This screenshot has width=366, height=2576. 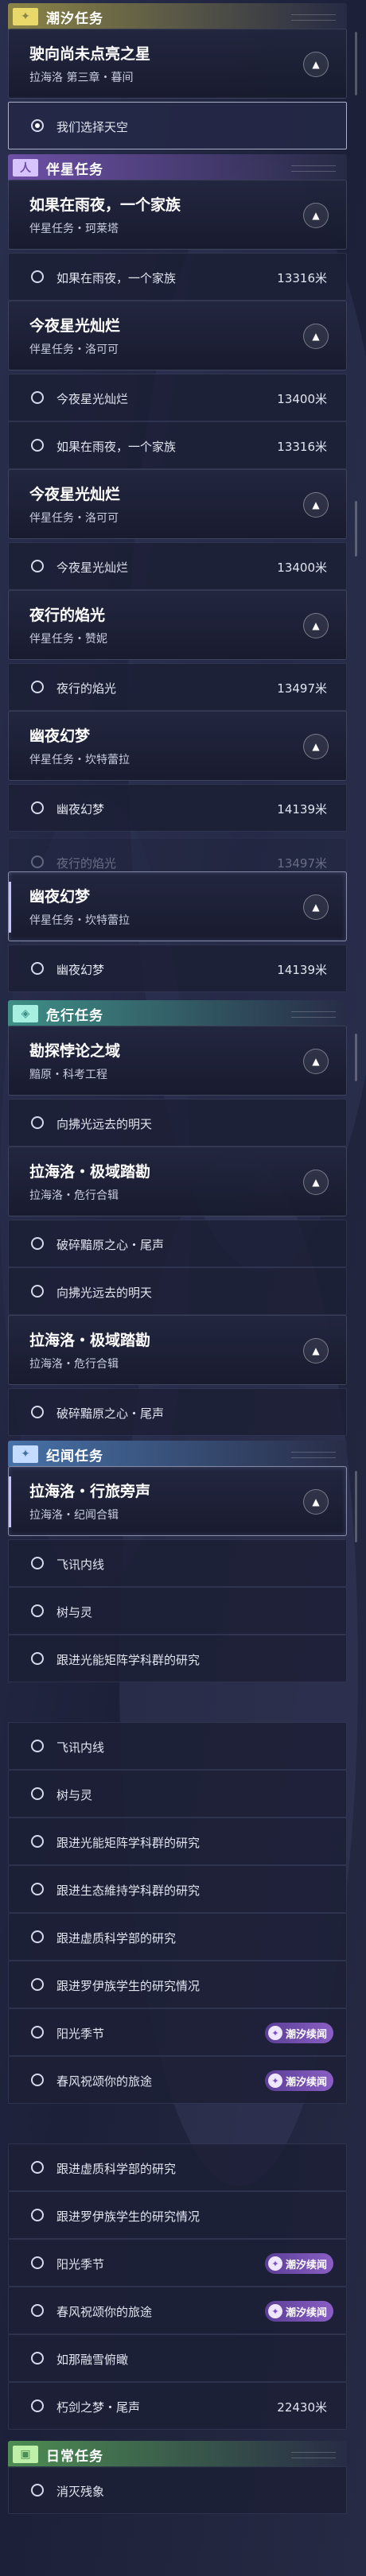 I want to click on quest-step-row: 朽剑之梦・尾声 22430米, so click(x=177, y=2406).